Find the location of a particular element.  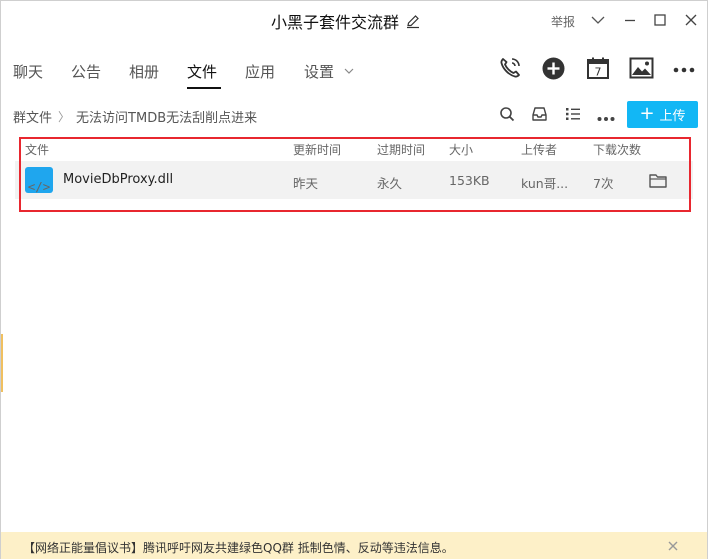

notice-text: 【网络正能量倡议书】腾讯呼吁网友共建绿色QQ群 抵制色情、反动等违法信息。 is located at coordinates (238, 547).